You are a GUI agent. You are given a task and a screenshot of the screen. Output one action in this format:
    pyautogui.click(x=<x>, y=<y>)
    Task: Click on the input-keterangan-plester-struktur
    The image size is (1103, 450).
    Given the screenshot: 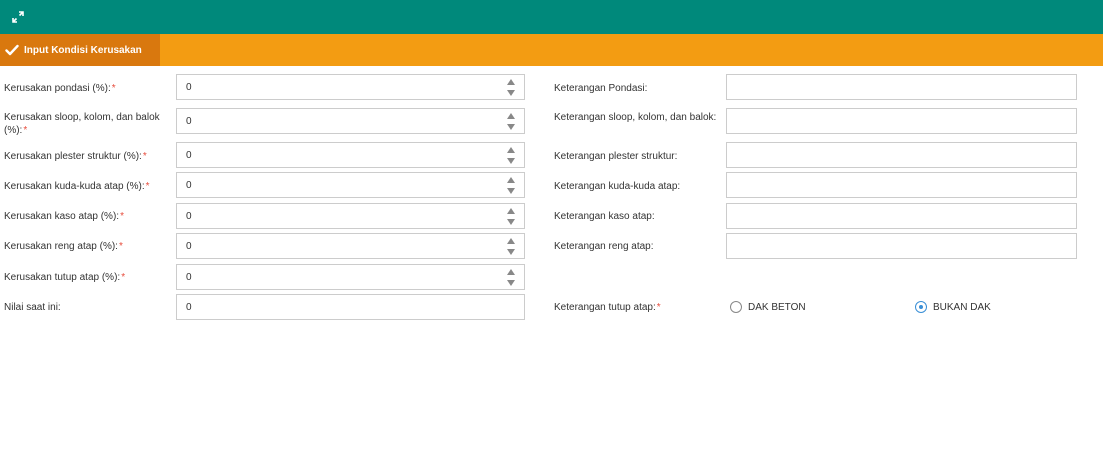 What is the action you would take?
    pyautogui.click(x=901, y=155)
    